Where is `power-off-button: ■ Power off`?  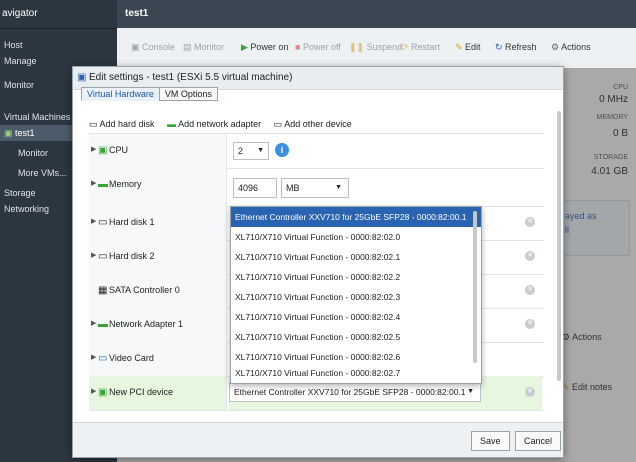 power-off-button: ■ Power off is located at coordinates (318, 47).